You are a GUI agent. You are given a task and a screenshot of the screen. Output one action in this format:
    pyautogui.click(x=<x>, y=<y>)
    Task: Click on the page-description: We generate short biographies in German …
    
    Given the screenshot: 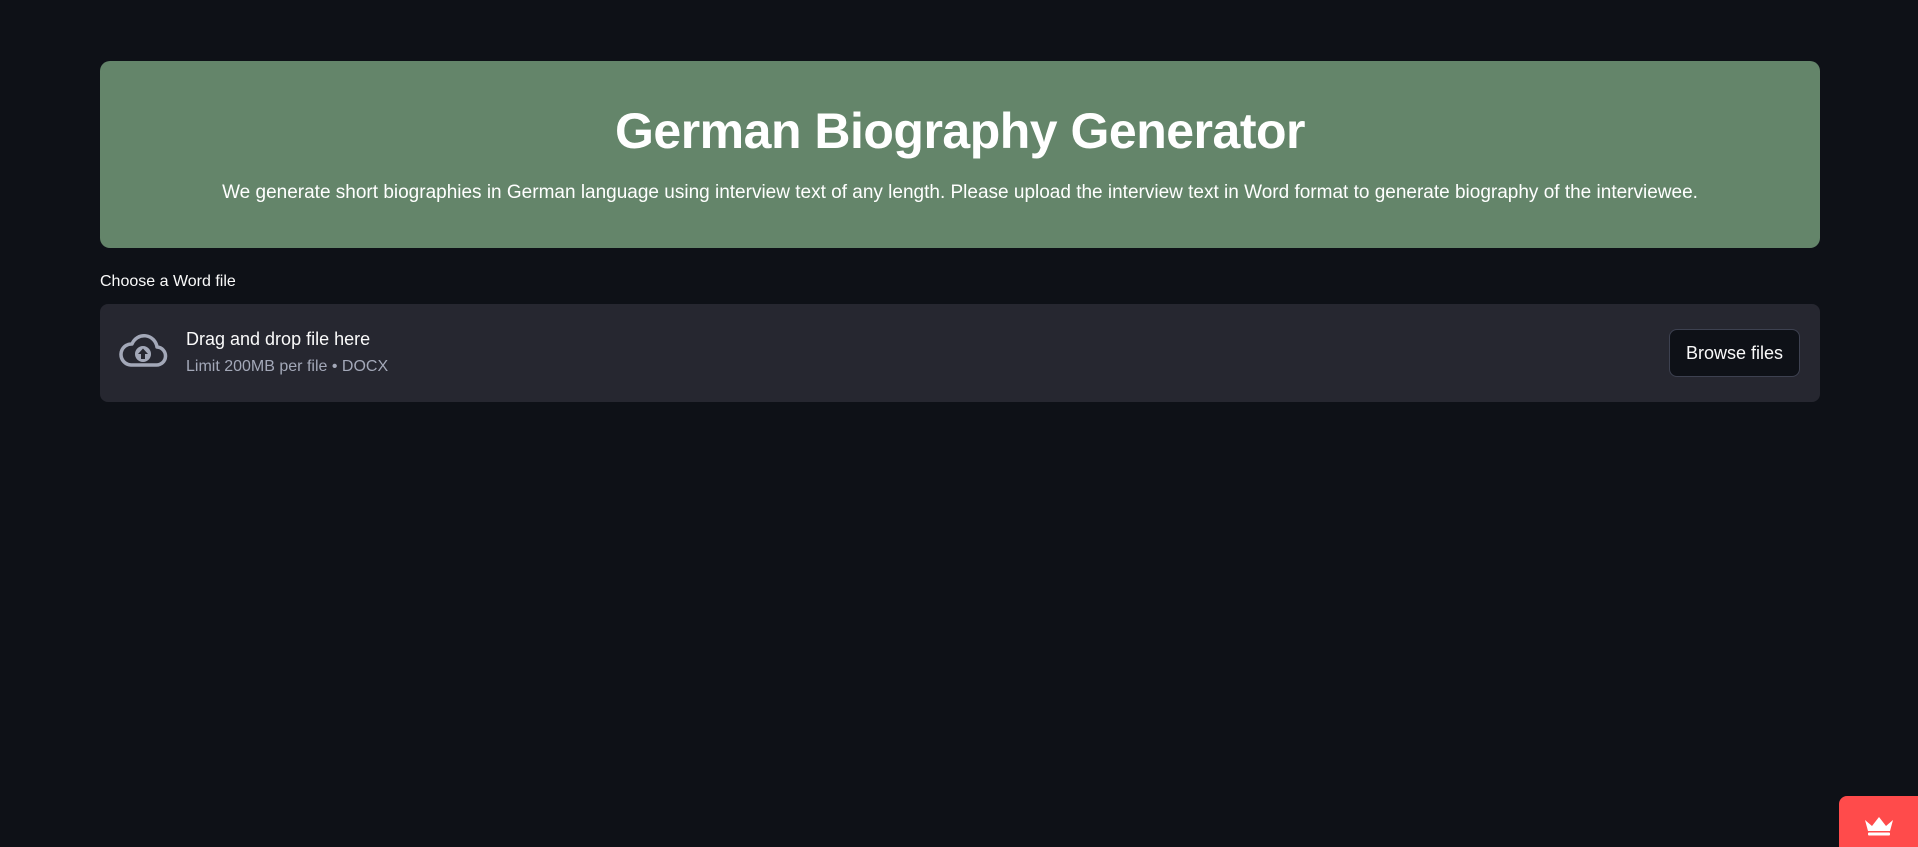 What is the action you would take?
    pyautogui.click(x=960, y=192)
    